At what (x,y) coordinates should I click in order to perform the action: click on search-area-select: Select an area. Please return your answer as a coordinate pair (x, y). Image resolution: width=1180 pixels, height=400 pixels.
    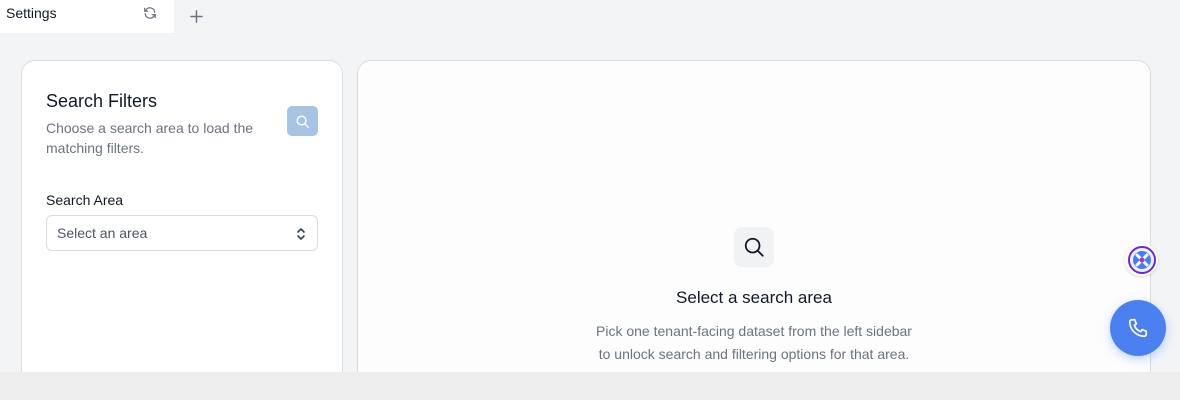
    Looking at the image, I should click on (182, 233).